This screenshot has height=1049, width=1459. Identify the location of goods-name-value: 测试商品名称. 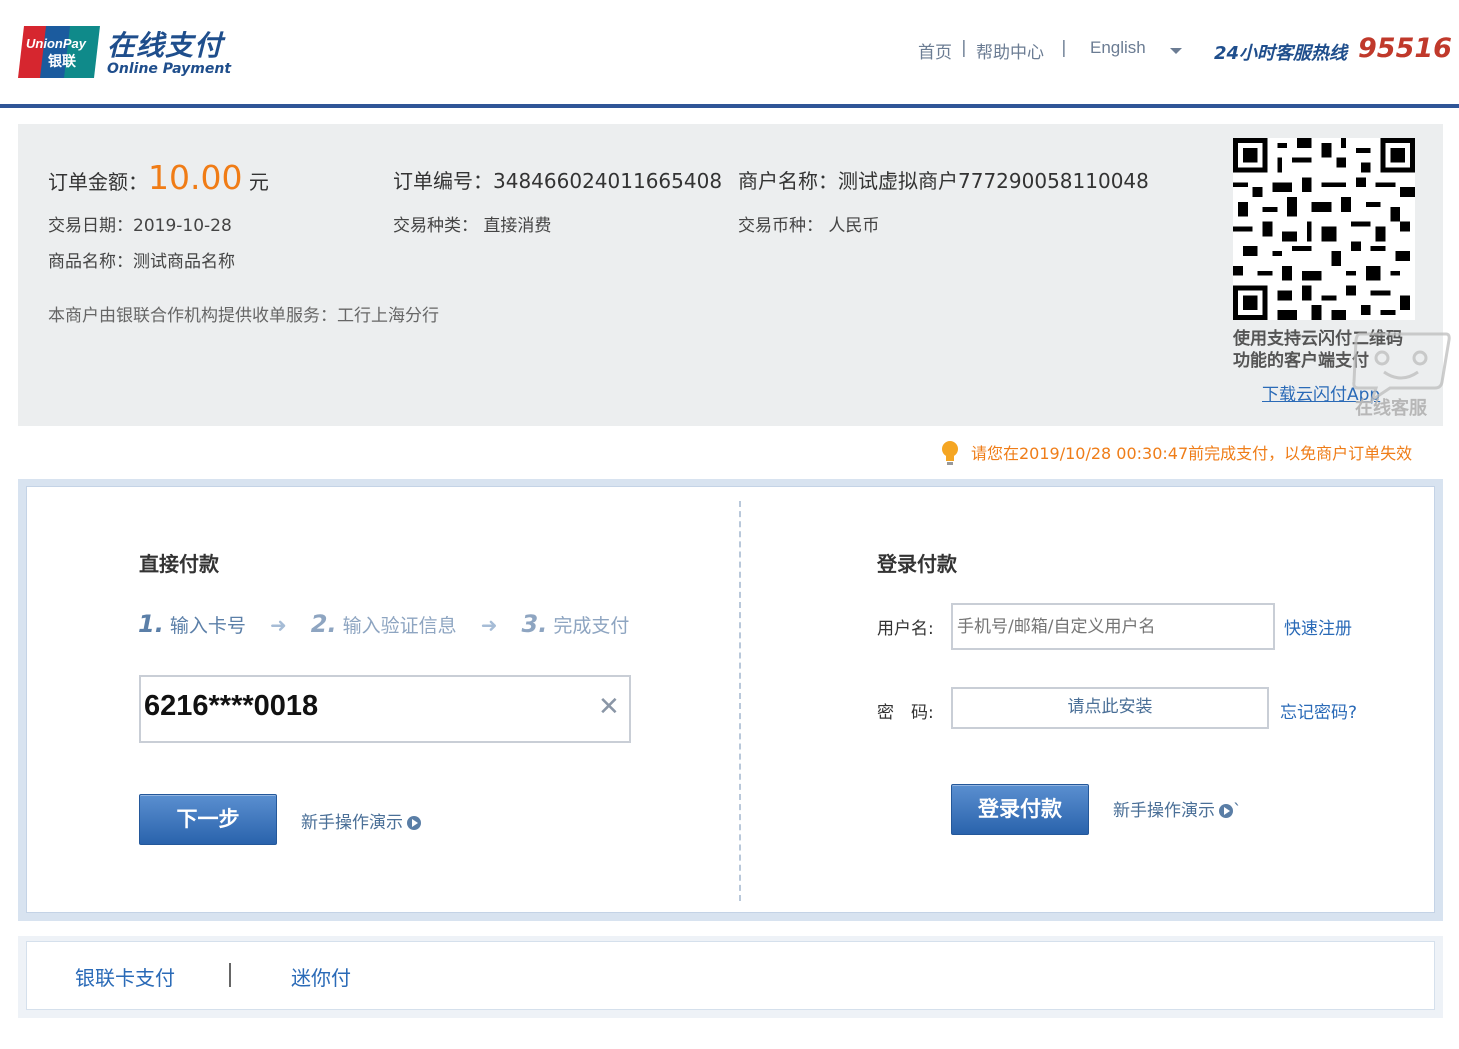
(184, 262).